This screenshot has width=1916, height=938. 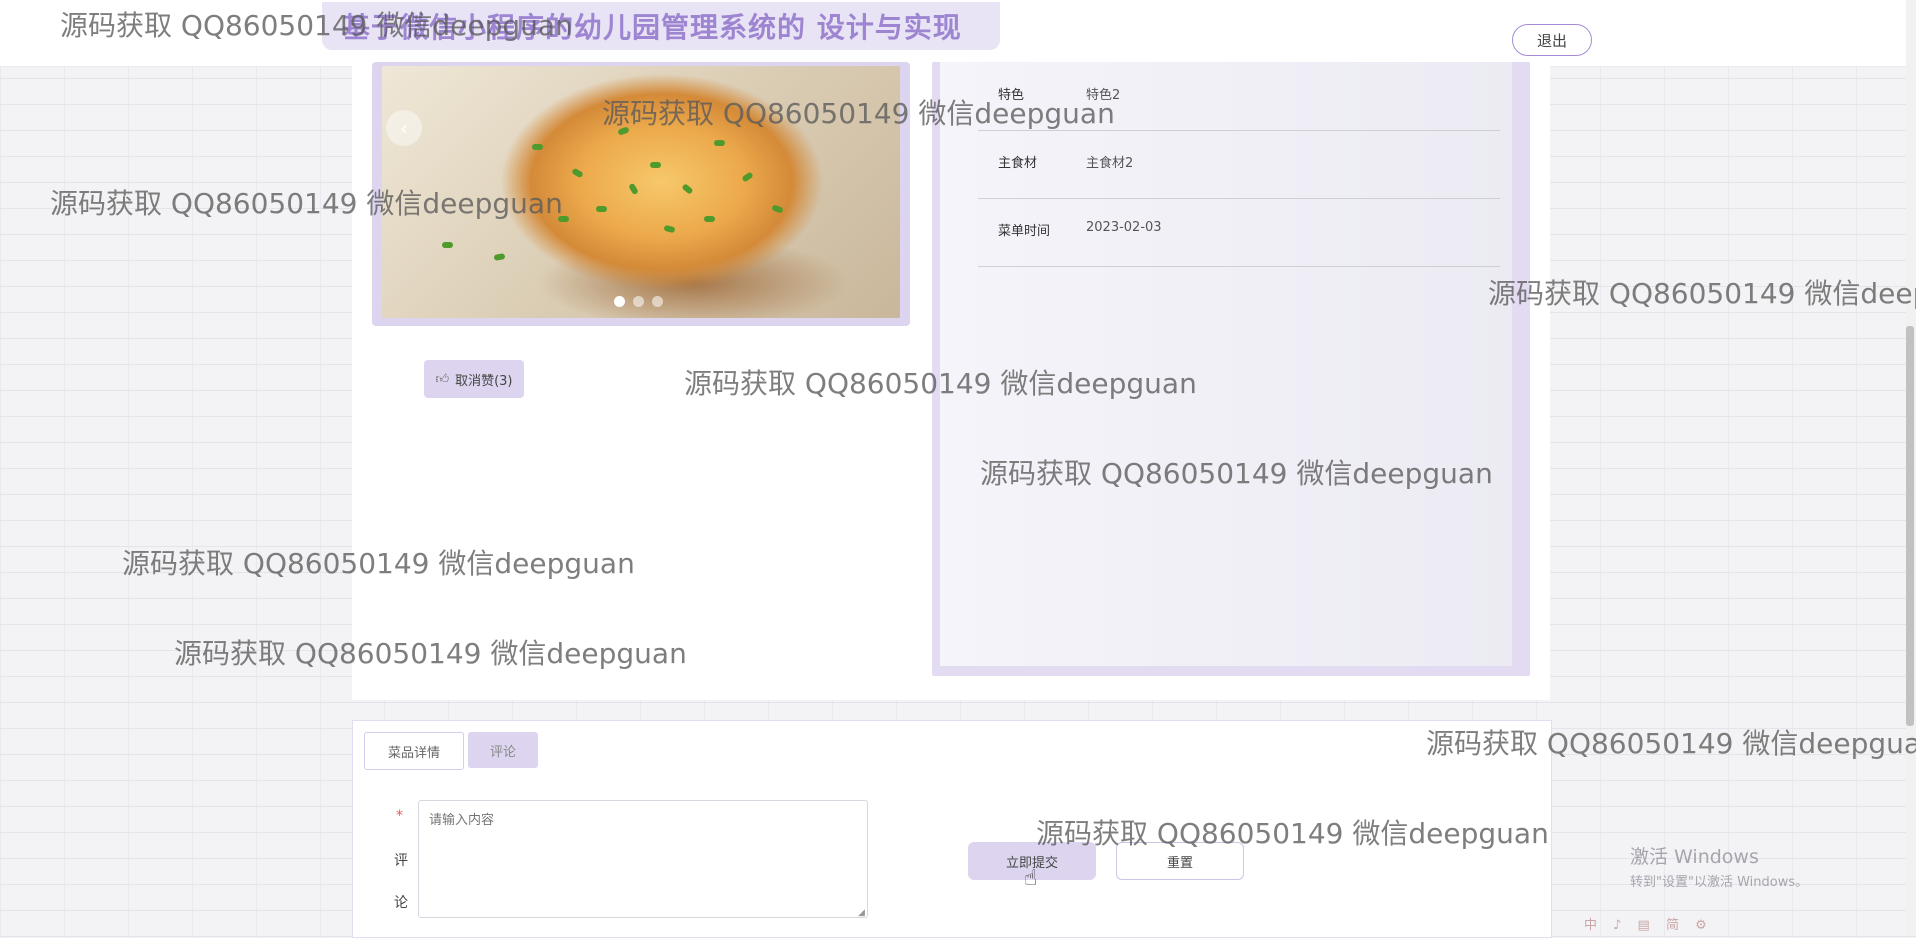 I want to click on top-bar: 基于微信小程序的幼儿园管理系统的 设计与实现 退出, so click(x=953, y=33).